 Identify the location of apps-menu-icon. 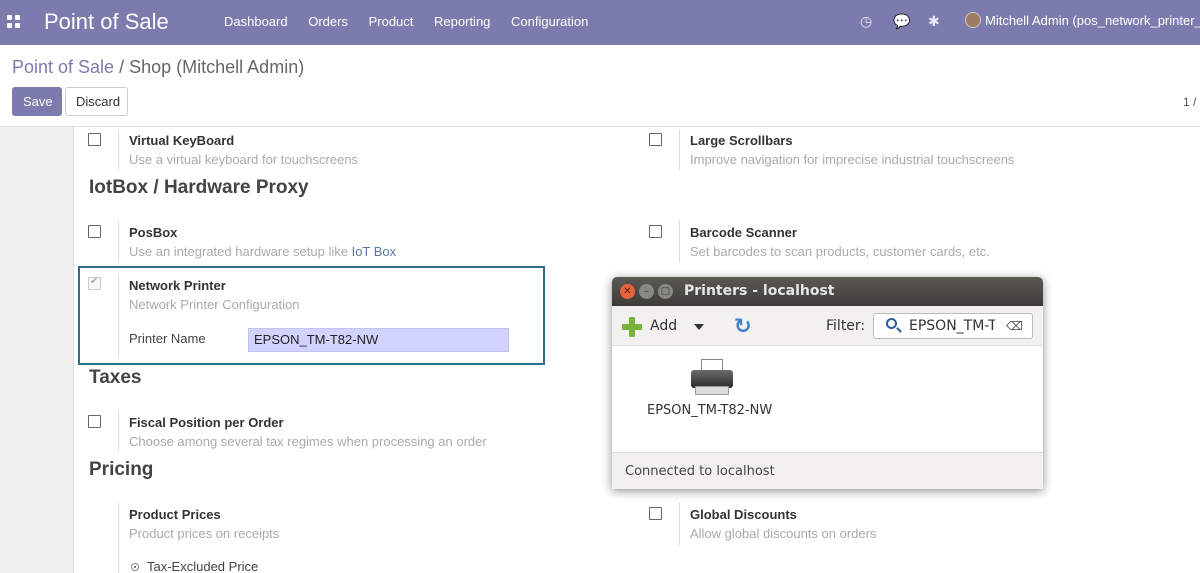
(14, 22).